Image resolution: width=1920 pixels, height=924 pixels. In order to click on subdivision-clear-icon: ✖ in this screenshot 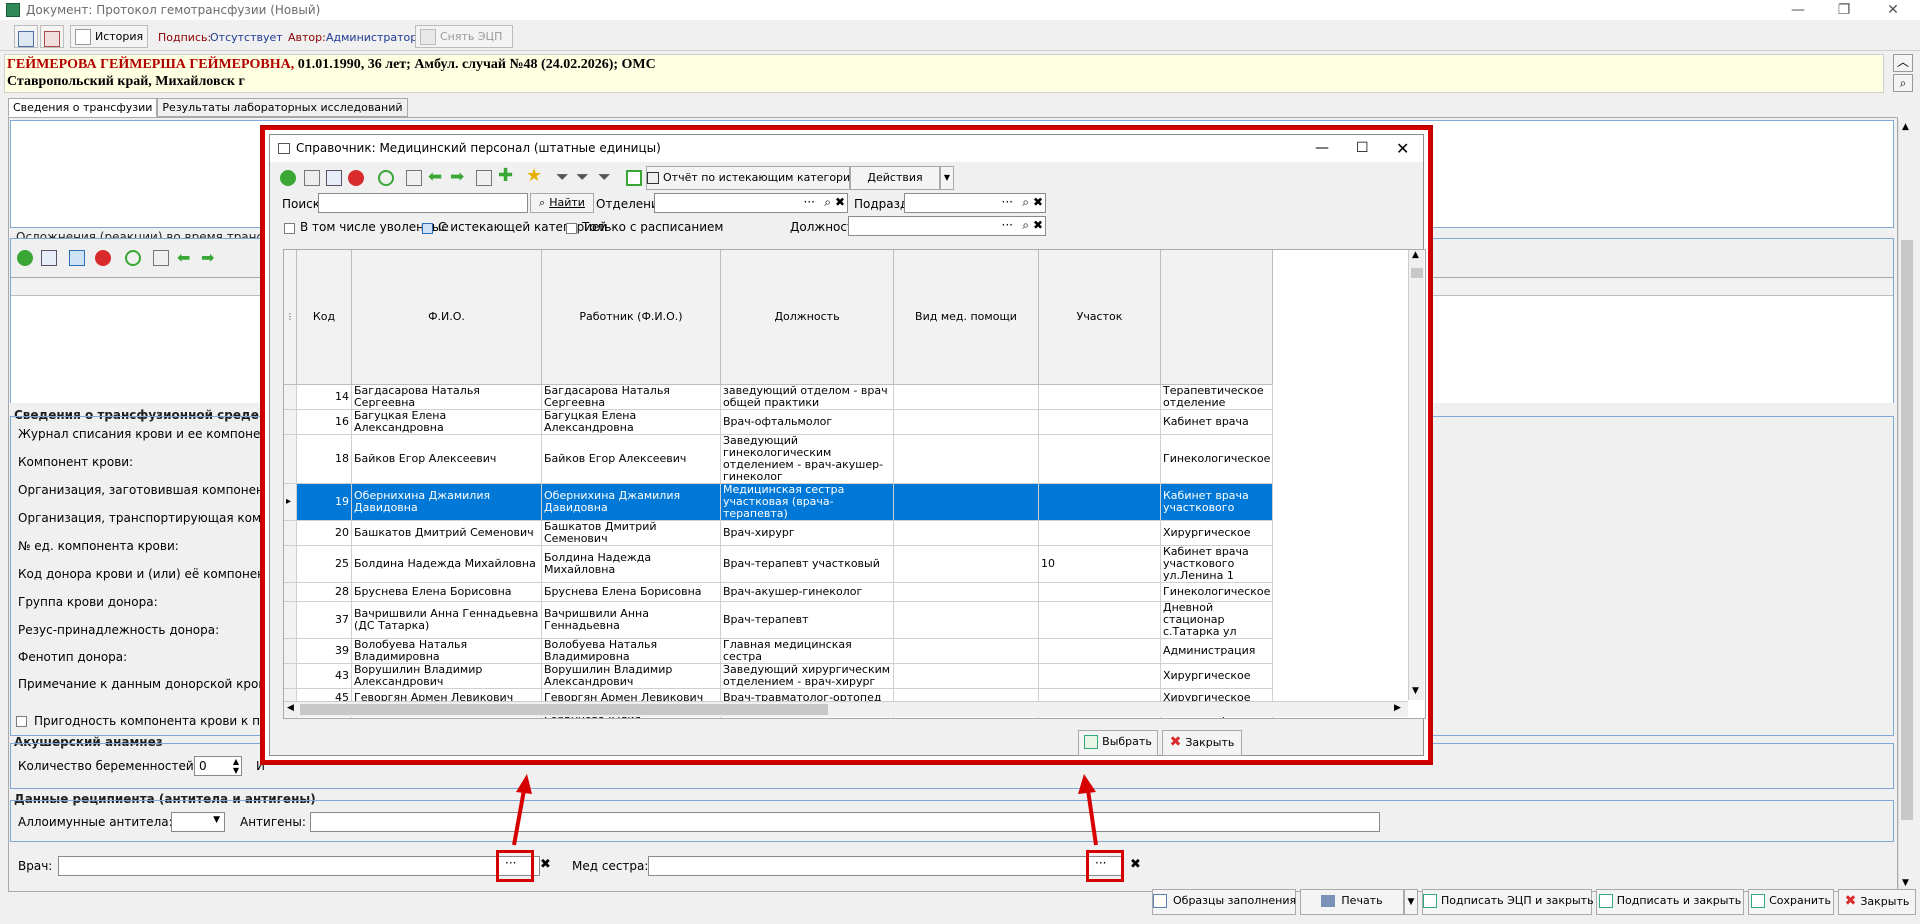, I will do `click(1038, 202)`.